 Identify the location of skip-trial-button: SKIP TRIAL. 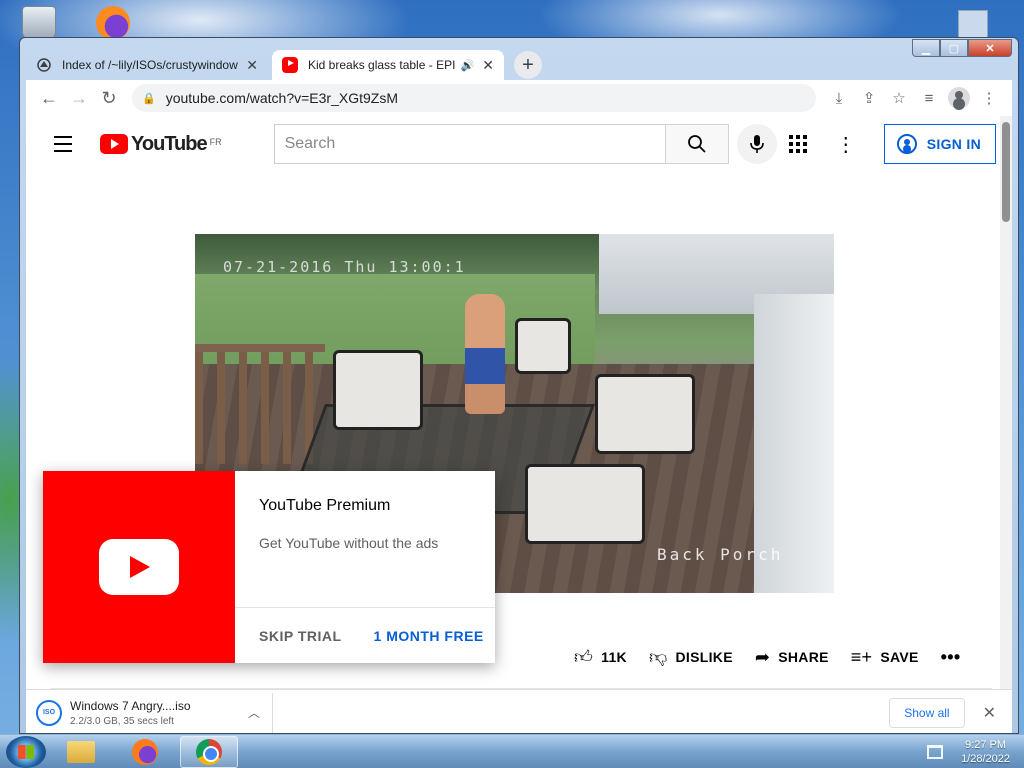
(300, 636).